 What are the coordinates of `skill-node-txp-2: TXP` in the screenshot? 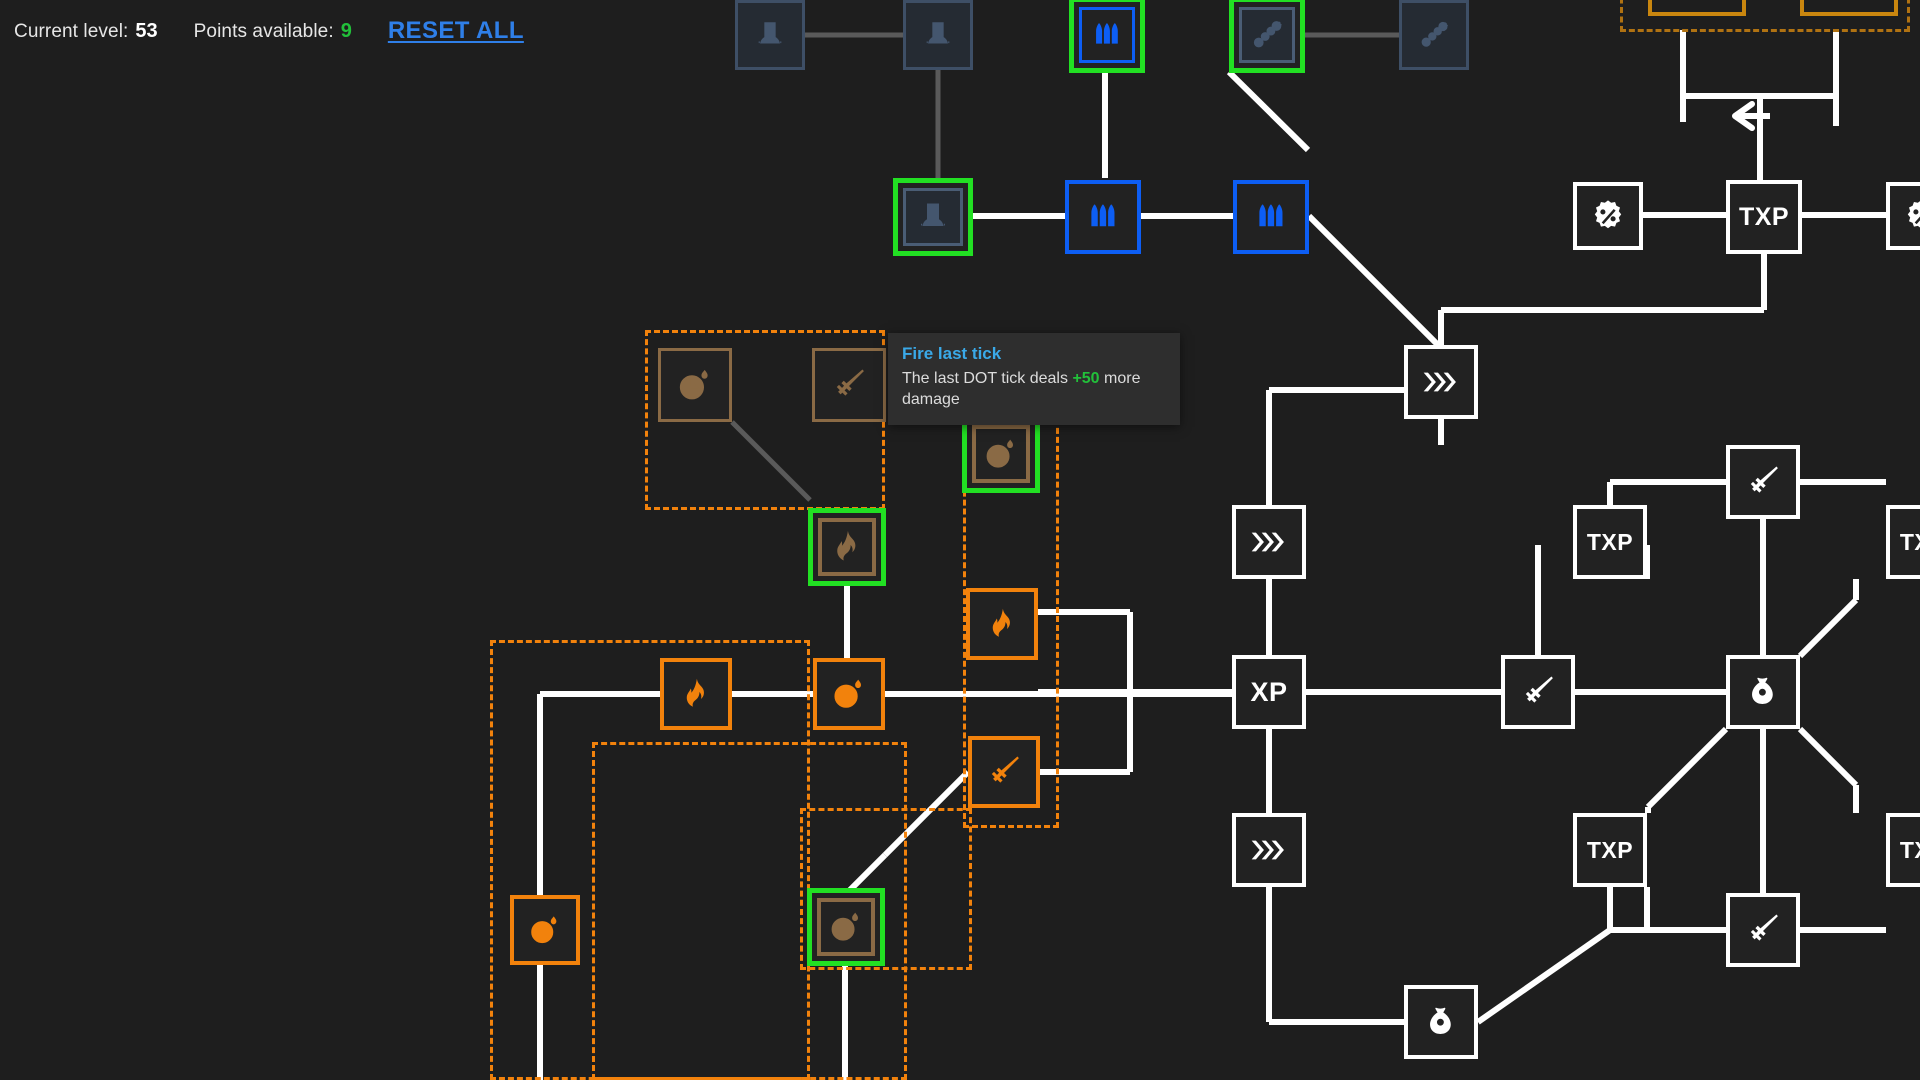 It's located at (1610, 542).